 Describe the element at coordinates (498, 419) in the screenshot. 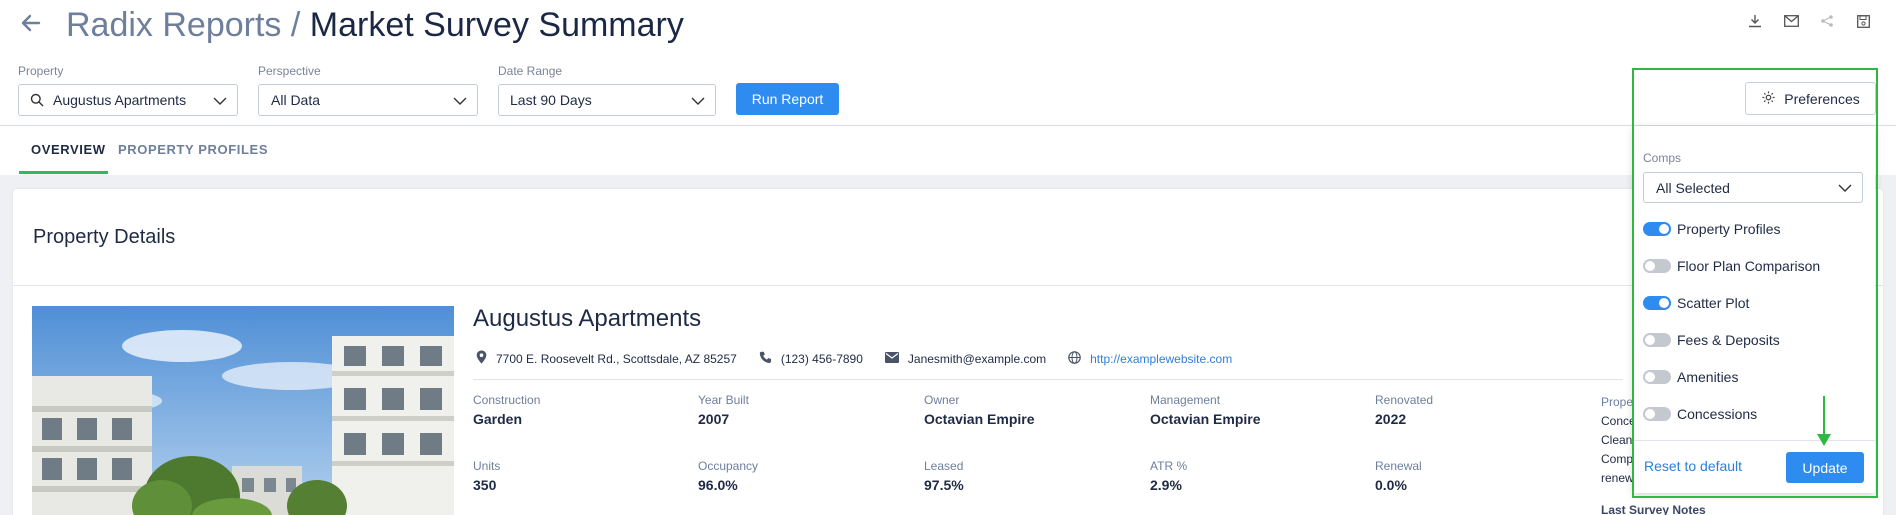

I see `field-value: Garden` at that location.